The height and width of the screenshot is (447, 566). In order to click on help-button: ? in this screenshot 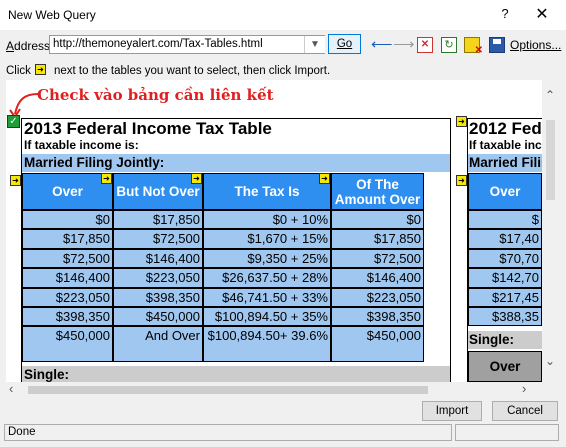, I will do `click(505, 13)`.